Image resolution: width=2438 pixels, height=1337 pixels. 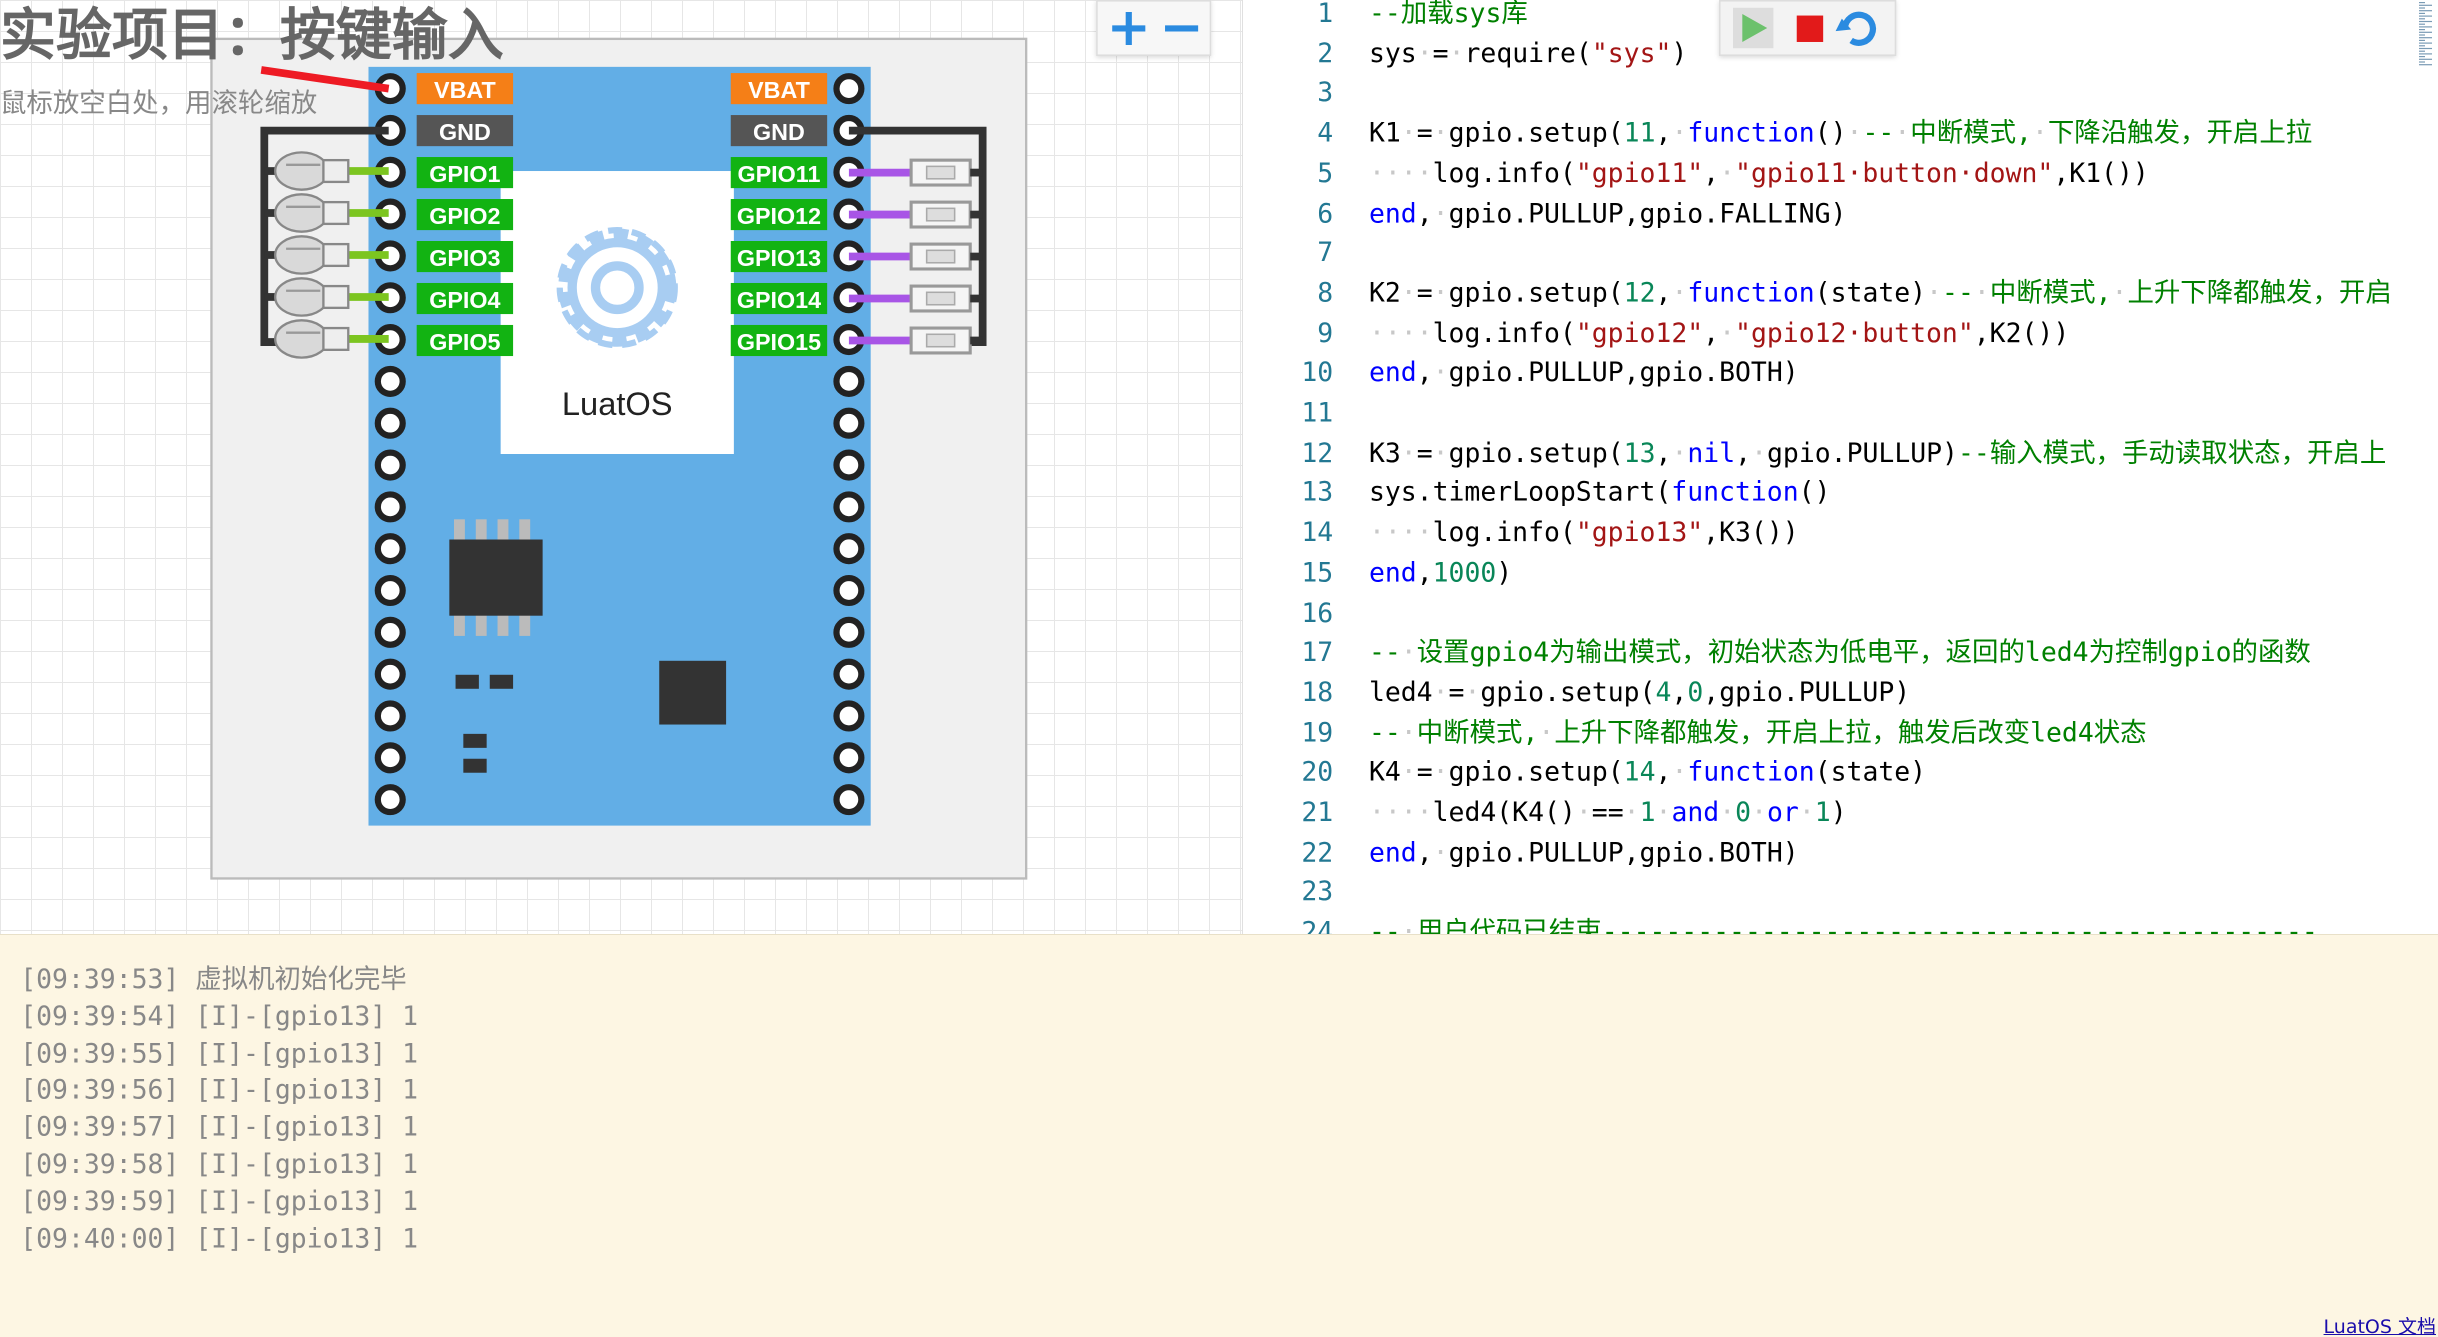 What do you see at coordinates (1317, 773) in the screenshot?
I see `line-number: 20` at bounding box center [1317, 773].